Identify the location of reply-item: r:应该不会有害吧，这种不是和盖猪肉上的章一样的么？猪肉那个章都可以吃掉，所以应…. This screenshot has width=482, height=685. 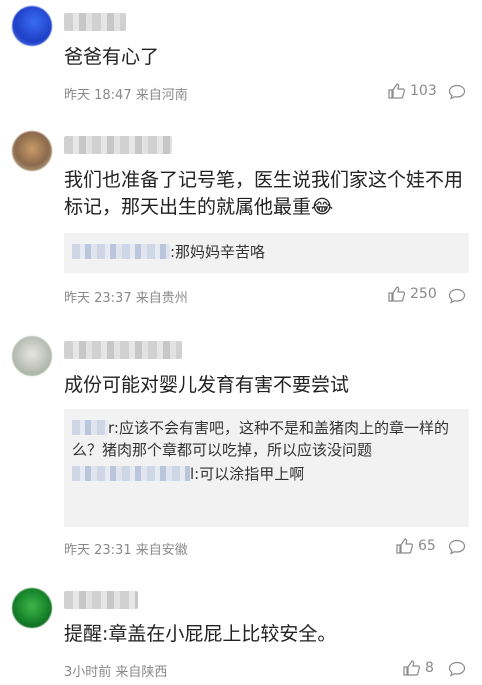
(270, 439).